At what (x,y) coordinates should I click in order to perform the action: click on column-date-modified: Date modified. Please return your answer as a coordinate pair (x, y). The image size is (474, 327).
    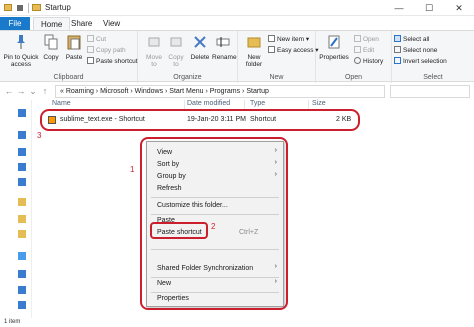
    Looking at the image, I should click on (208, 103).